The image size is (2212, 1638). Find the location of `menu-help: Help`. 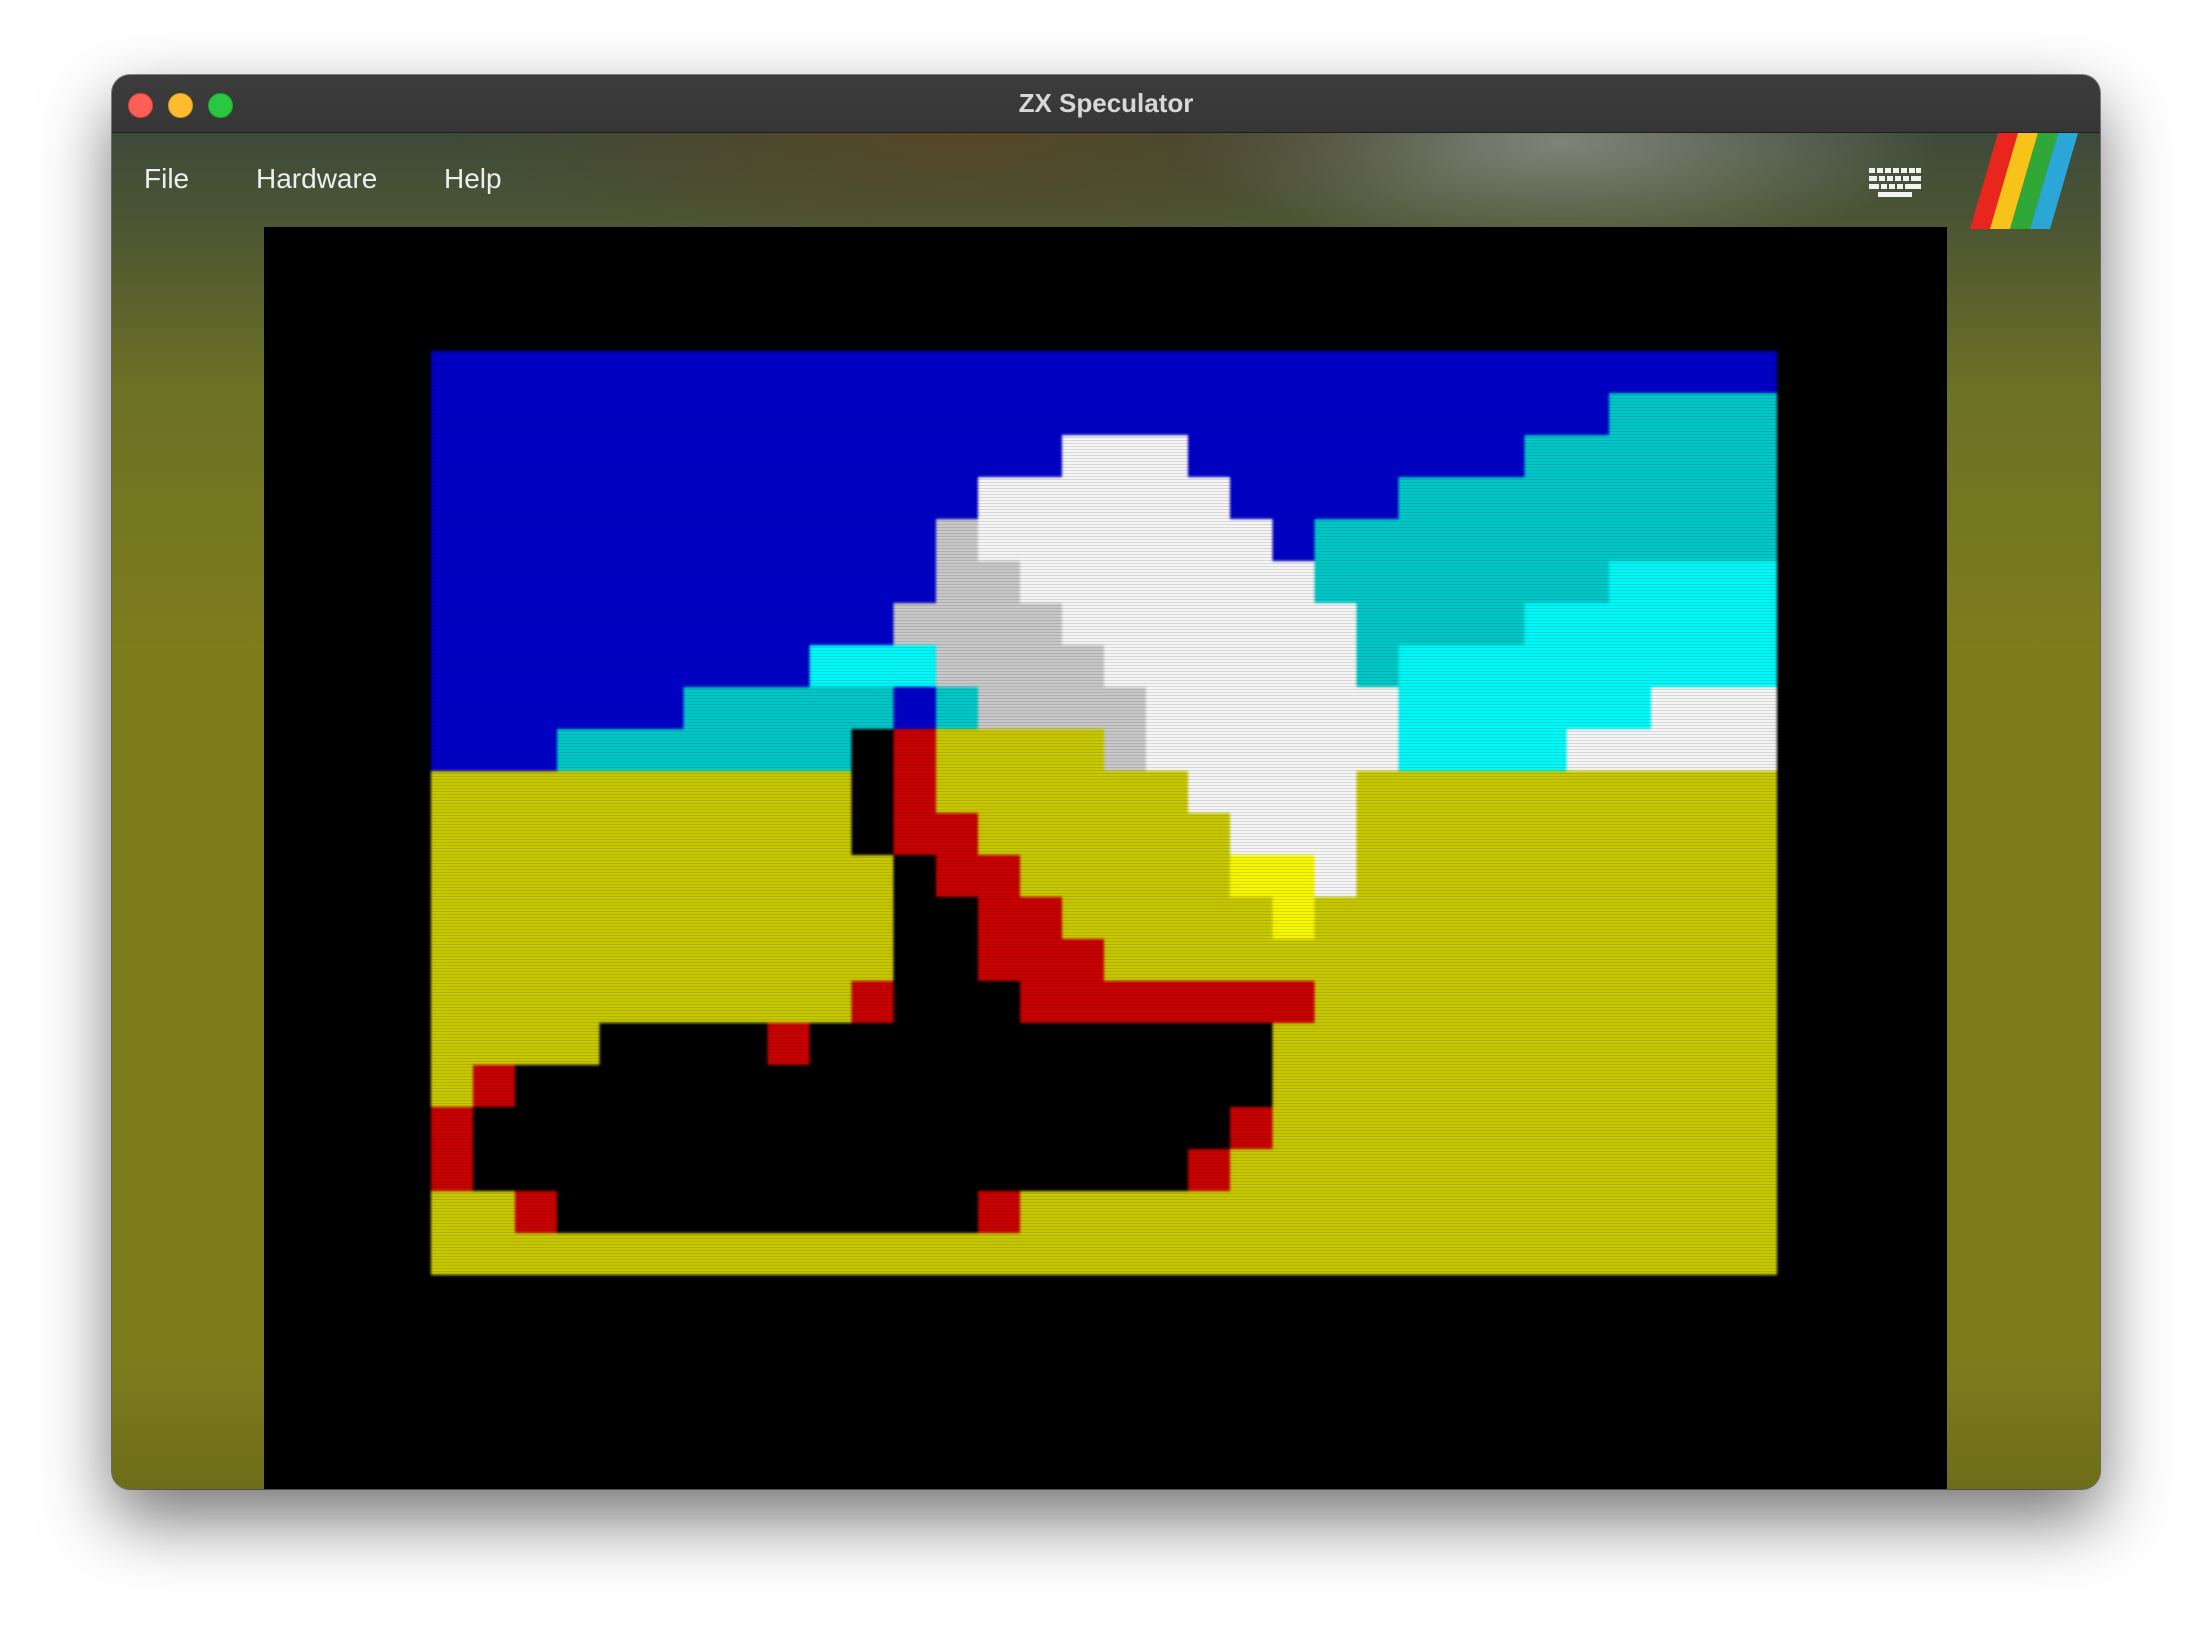

menu-help: Help is located at coordinates (473, 179).